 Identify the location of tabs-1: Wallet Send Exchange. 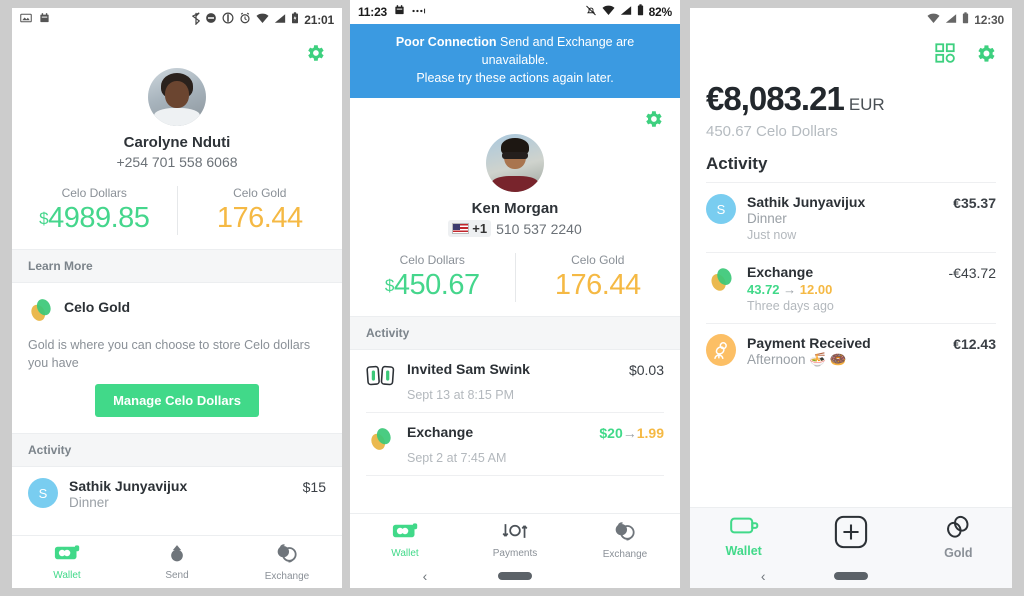
(177, 562).